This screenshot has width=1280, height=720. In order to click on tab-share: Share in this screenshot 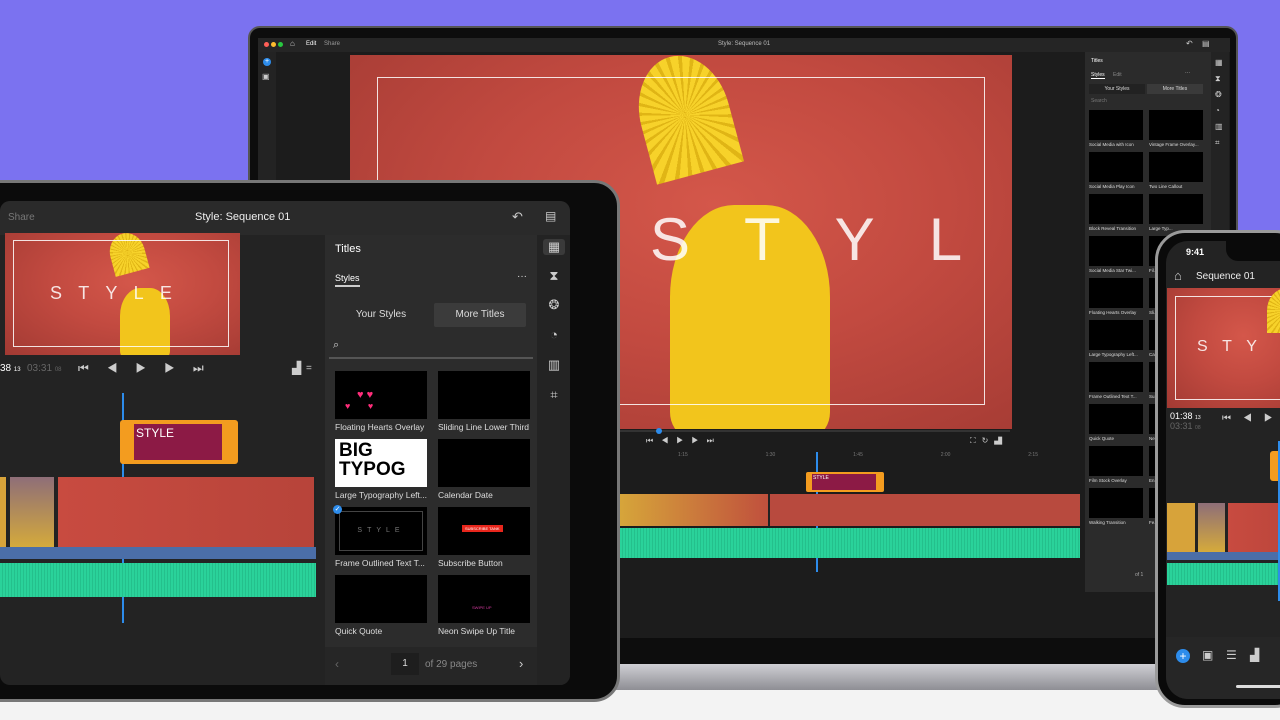, I will do `click(332, 44)`.